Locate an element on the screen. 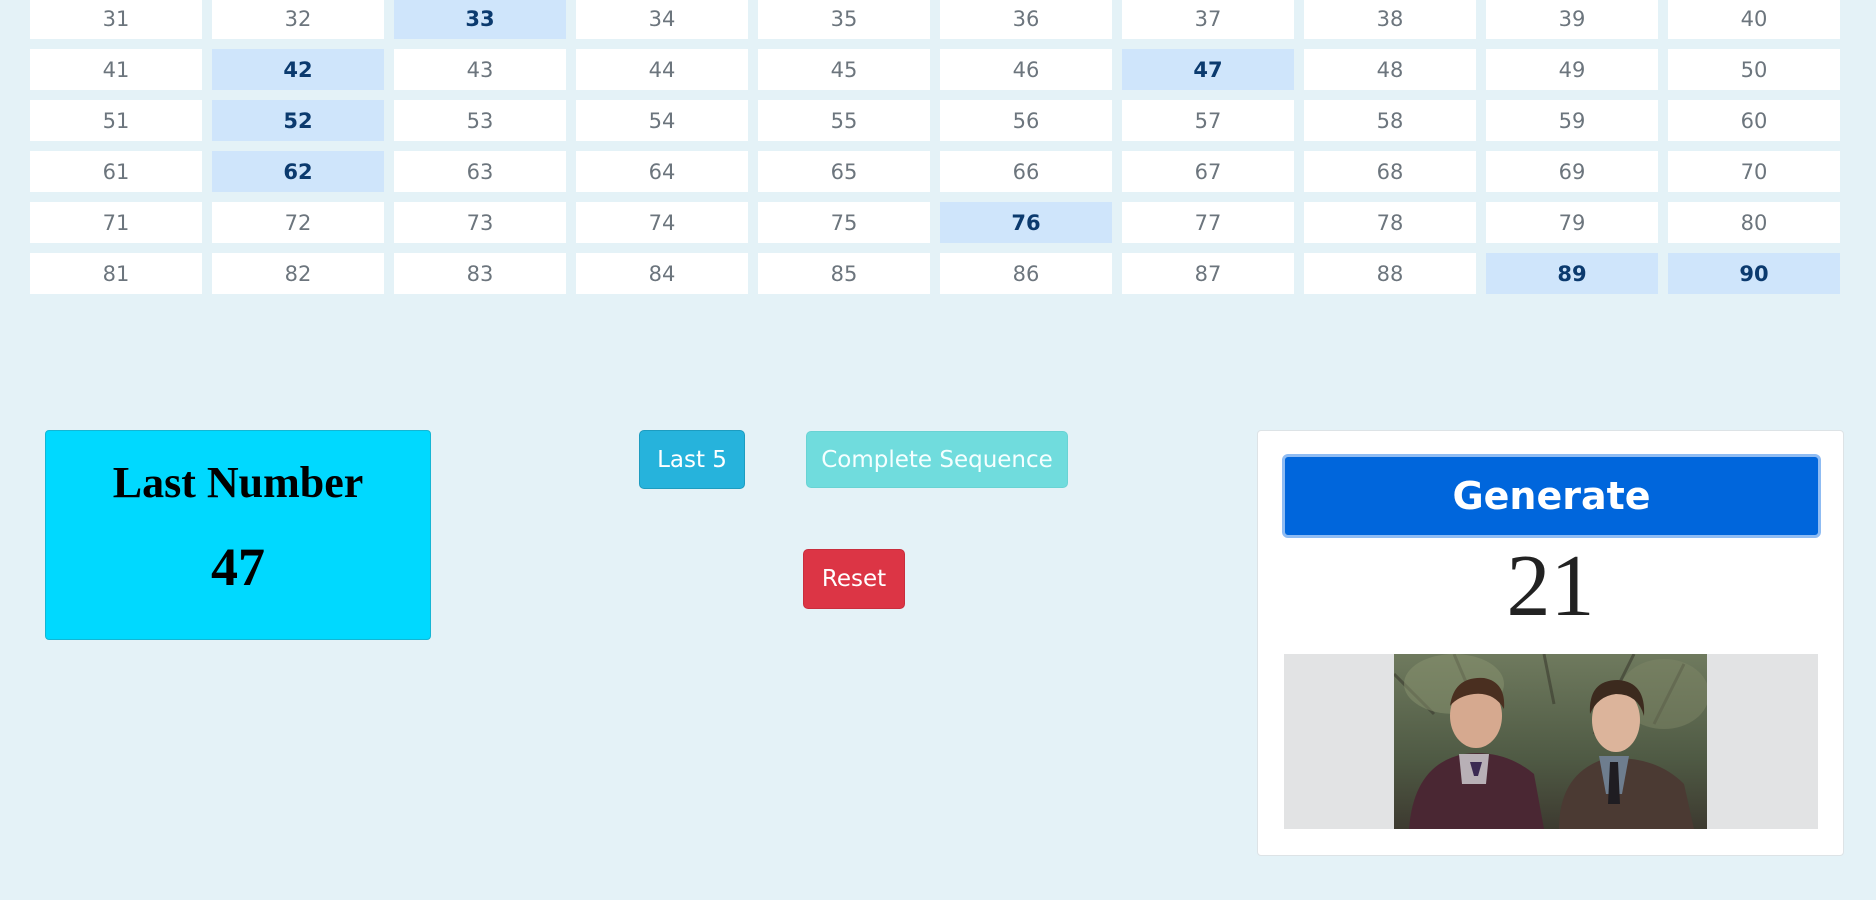 Image resolution: width=1876 pixels, height=900 pixels. board-cell: 84 is located at coordinates (662, 273).